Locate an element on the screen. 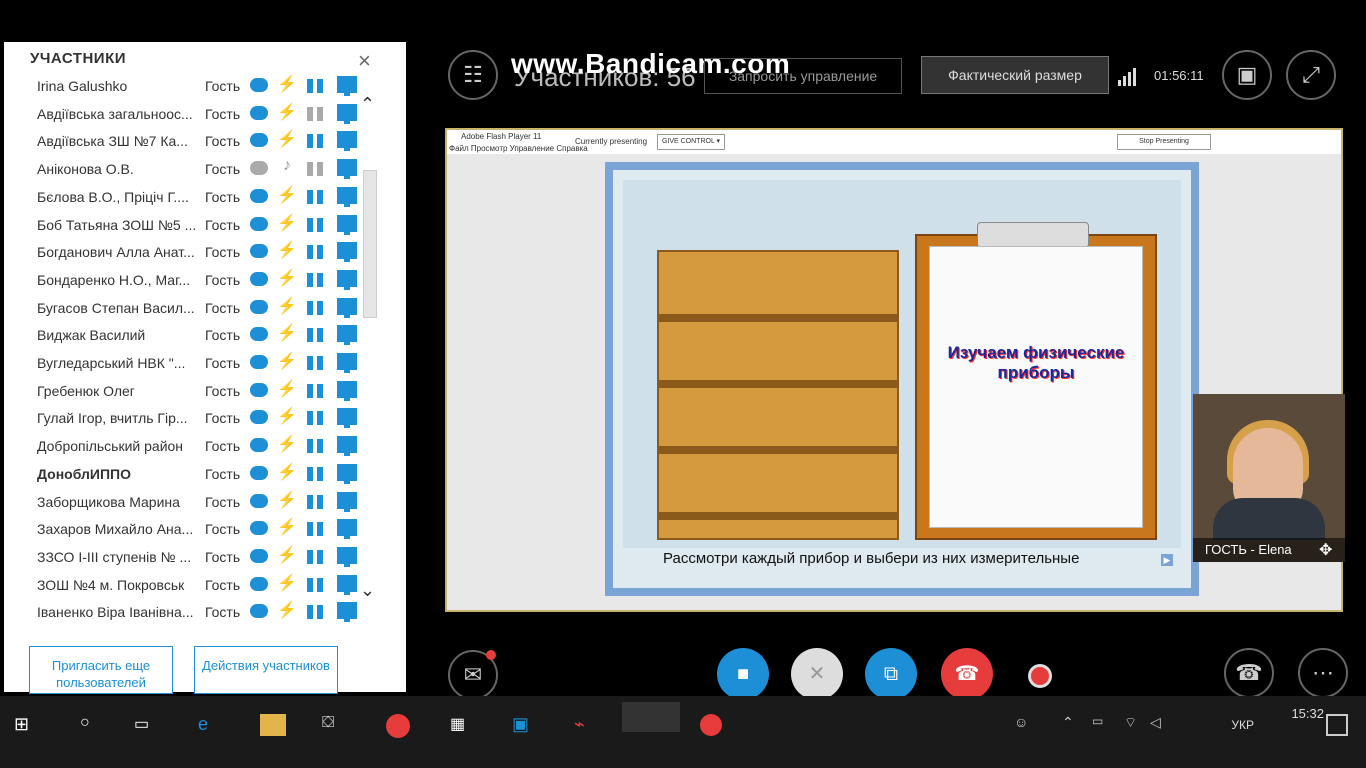 The height and width of the screenshot is (768, 1366). participant-row: Добропільський район Гость ⚡ is located at coordinates (205, 446).